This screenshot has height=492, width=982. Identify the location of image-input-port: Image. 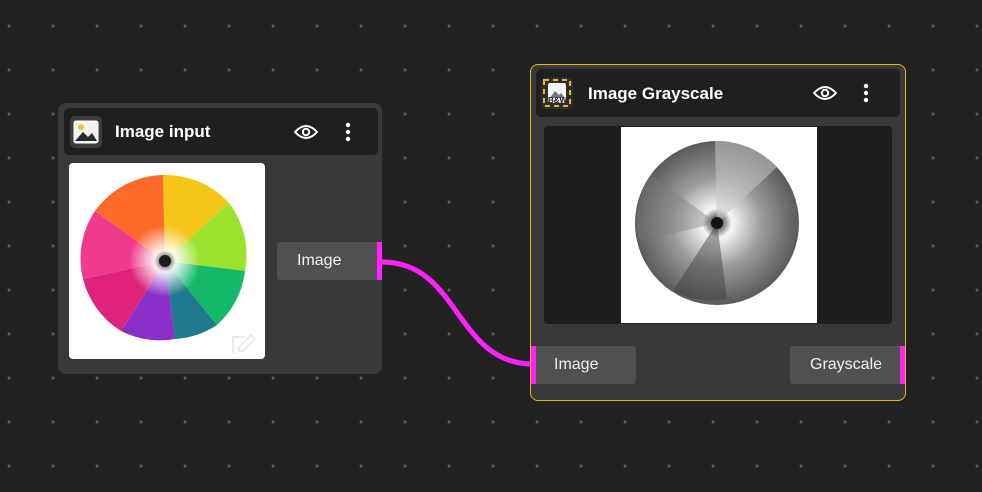
(583, 365).